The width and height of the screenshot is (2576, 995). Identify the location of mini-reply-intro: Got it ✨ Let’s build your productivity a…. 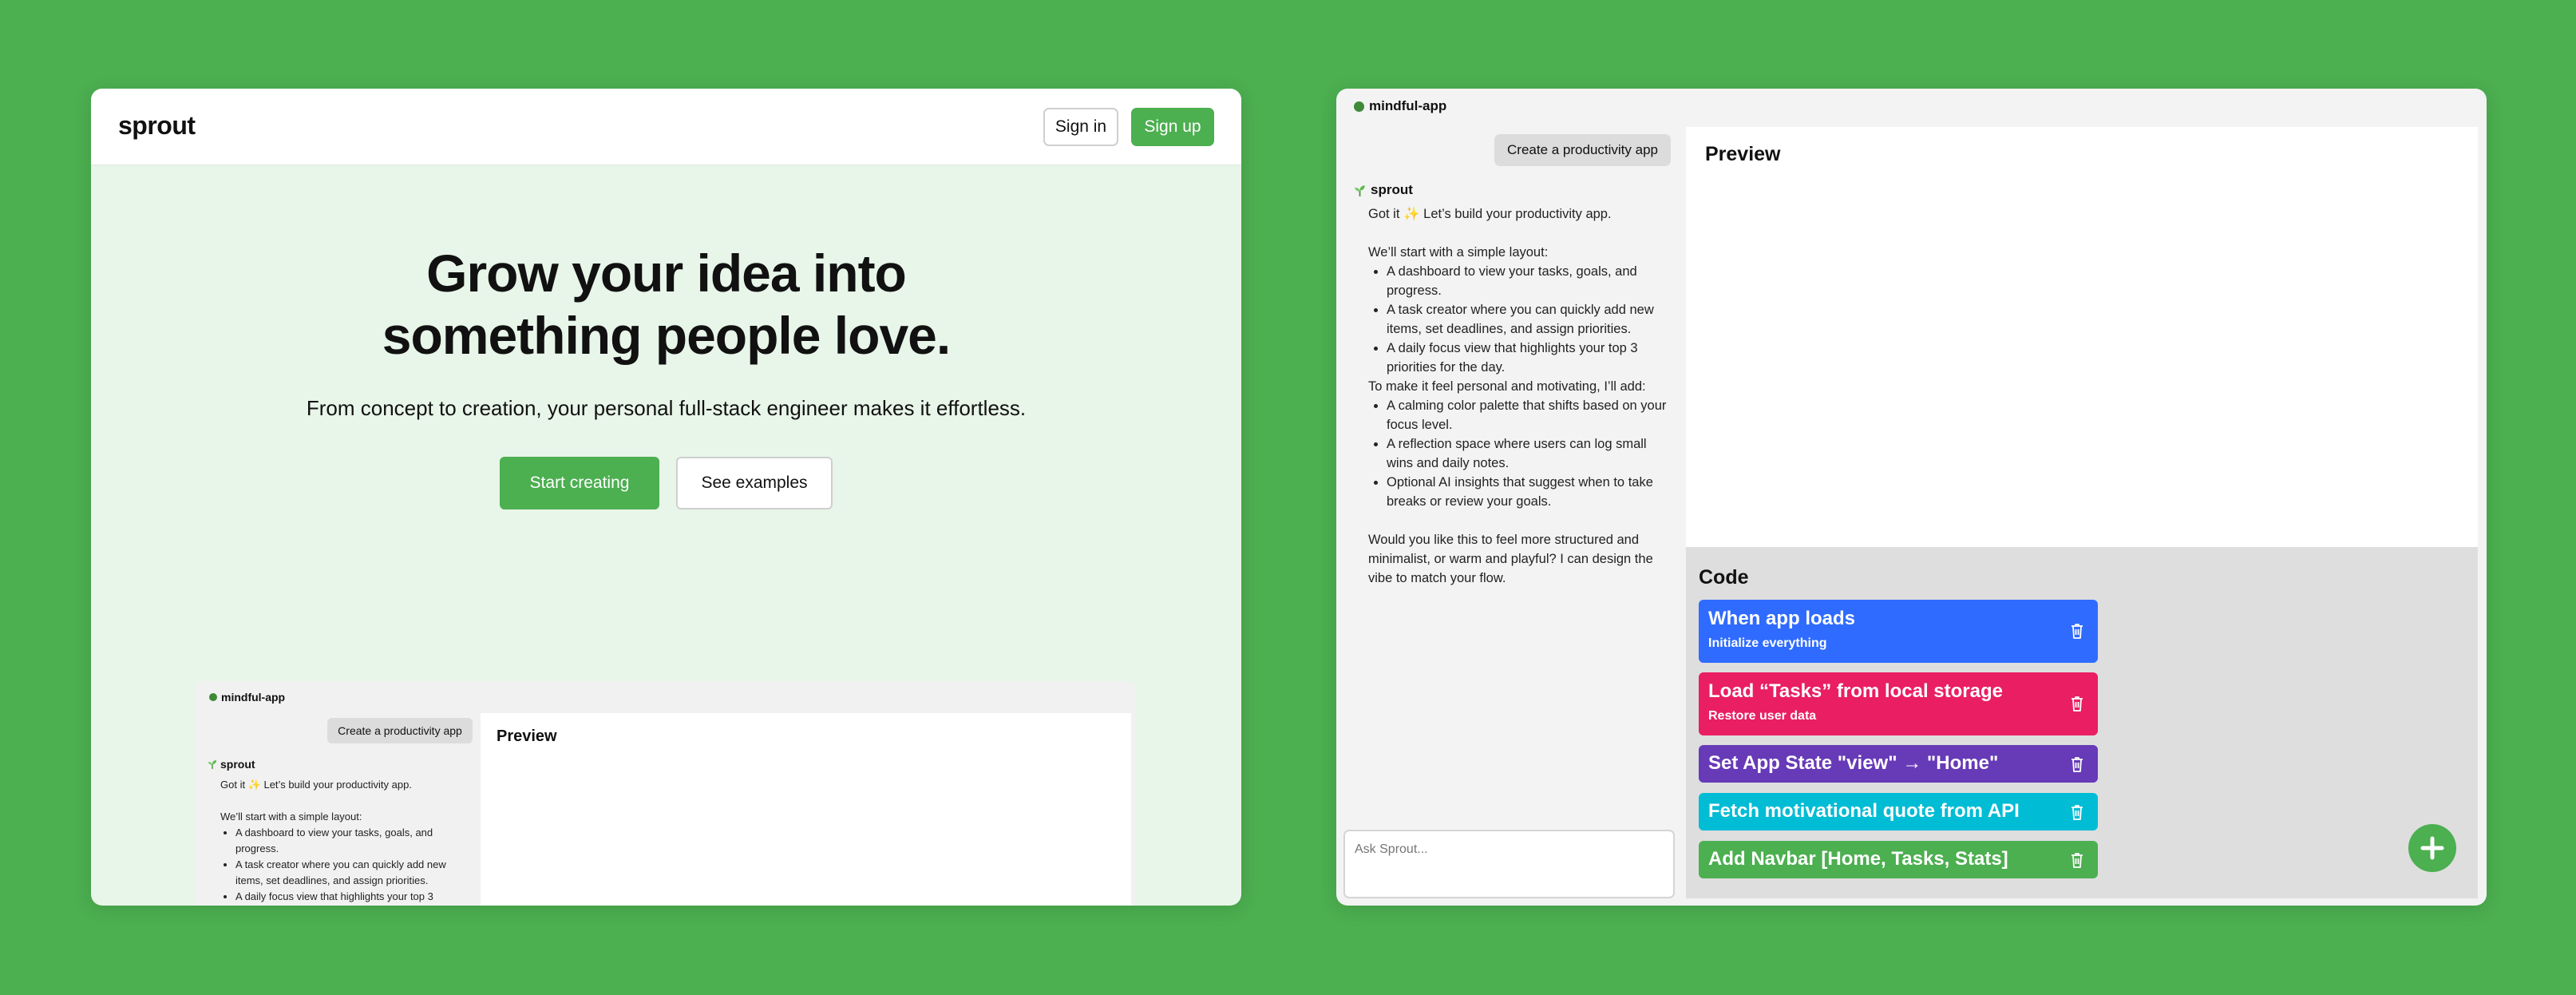
(316, 785).